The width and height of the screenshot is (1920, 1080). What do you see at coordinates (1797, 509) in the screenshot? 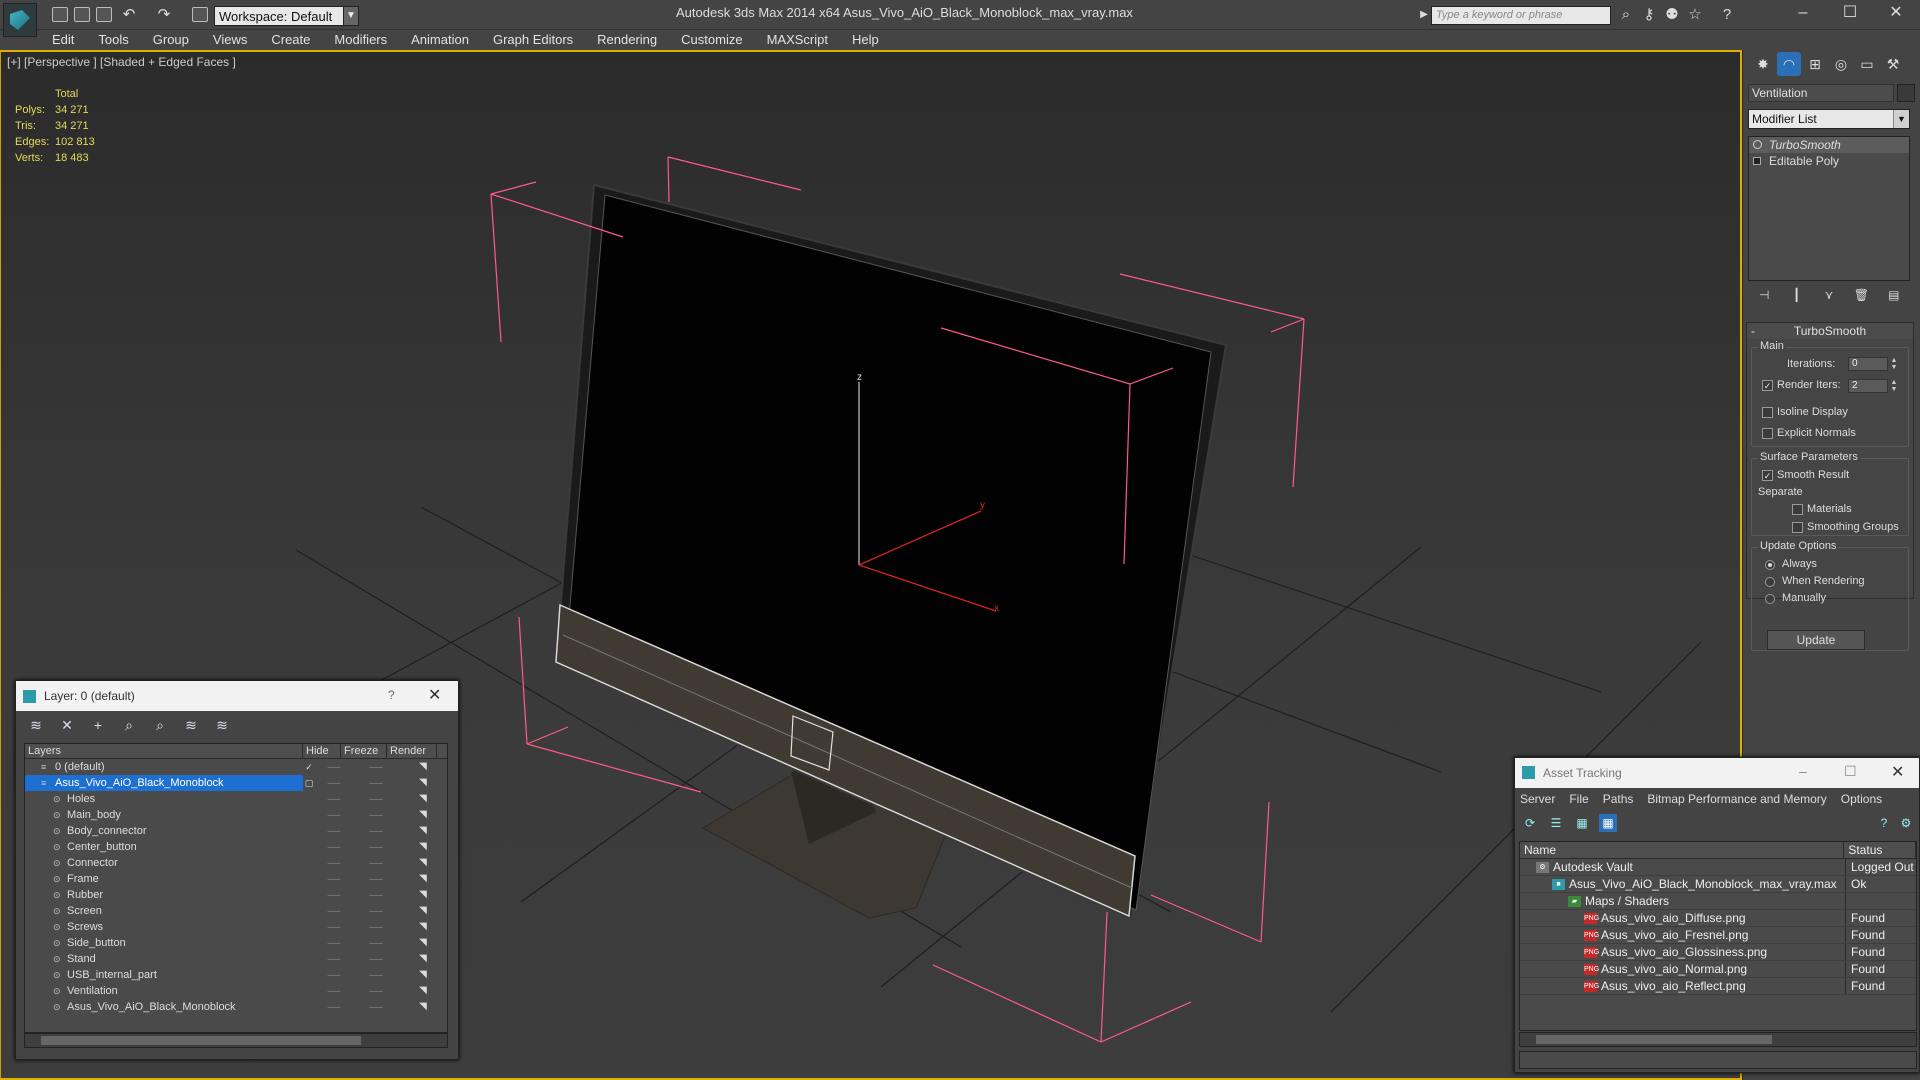
I see `materials-checkbox` at bounding box center [1797, 509].